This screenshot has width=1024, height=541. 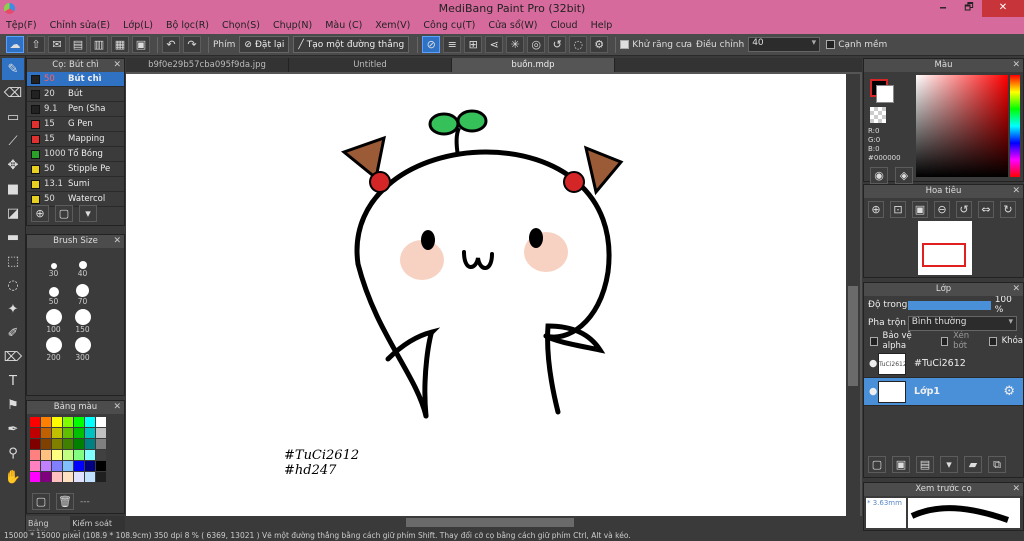 I want to click on tab-size-control: Kiểm soát co, so click(x=97, y=526).